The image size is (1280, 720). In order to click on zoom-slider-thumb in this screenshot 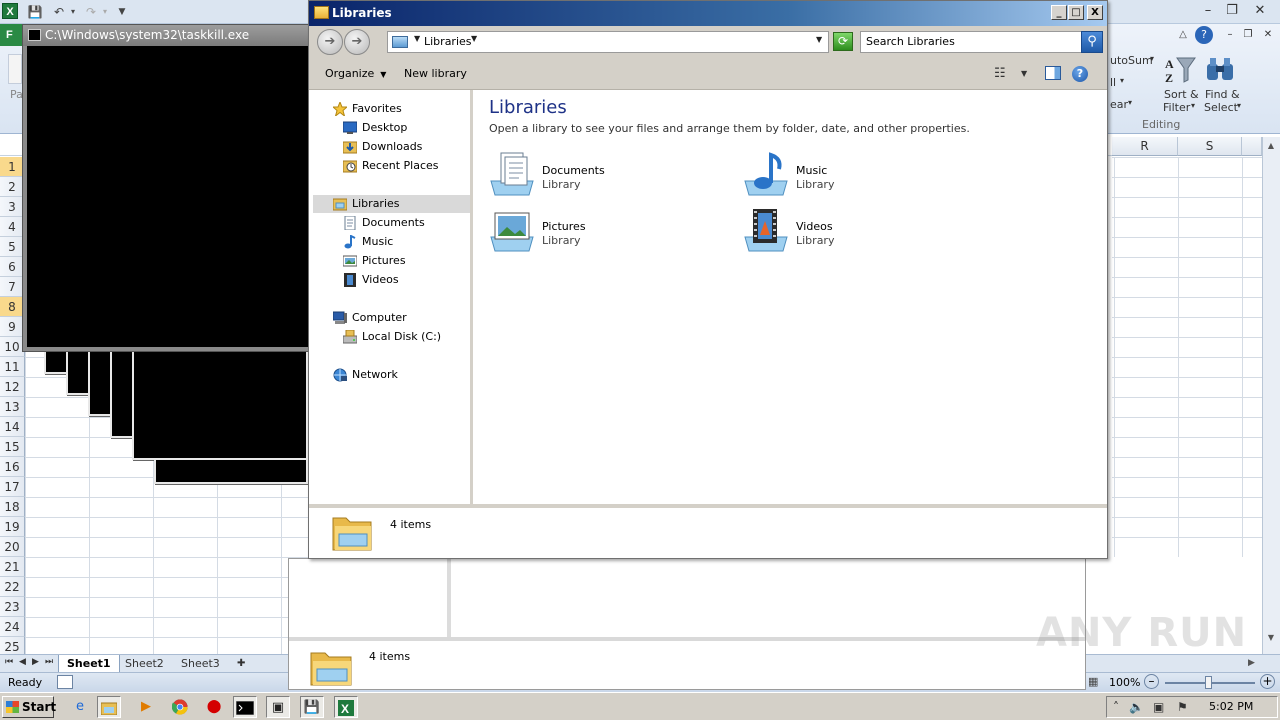, I will do `click(1208, 682)`.